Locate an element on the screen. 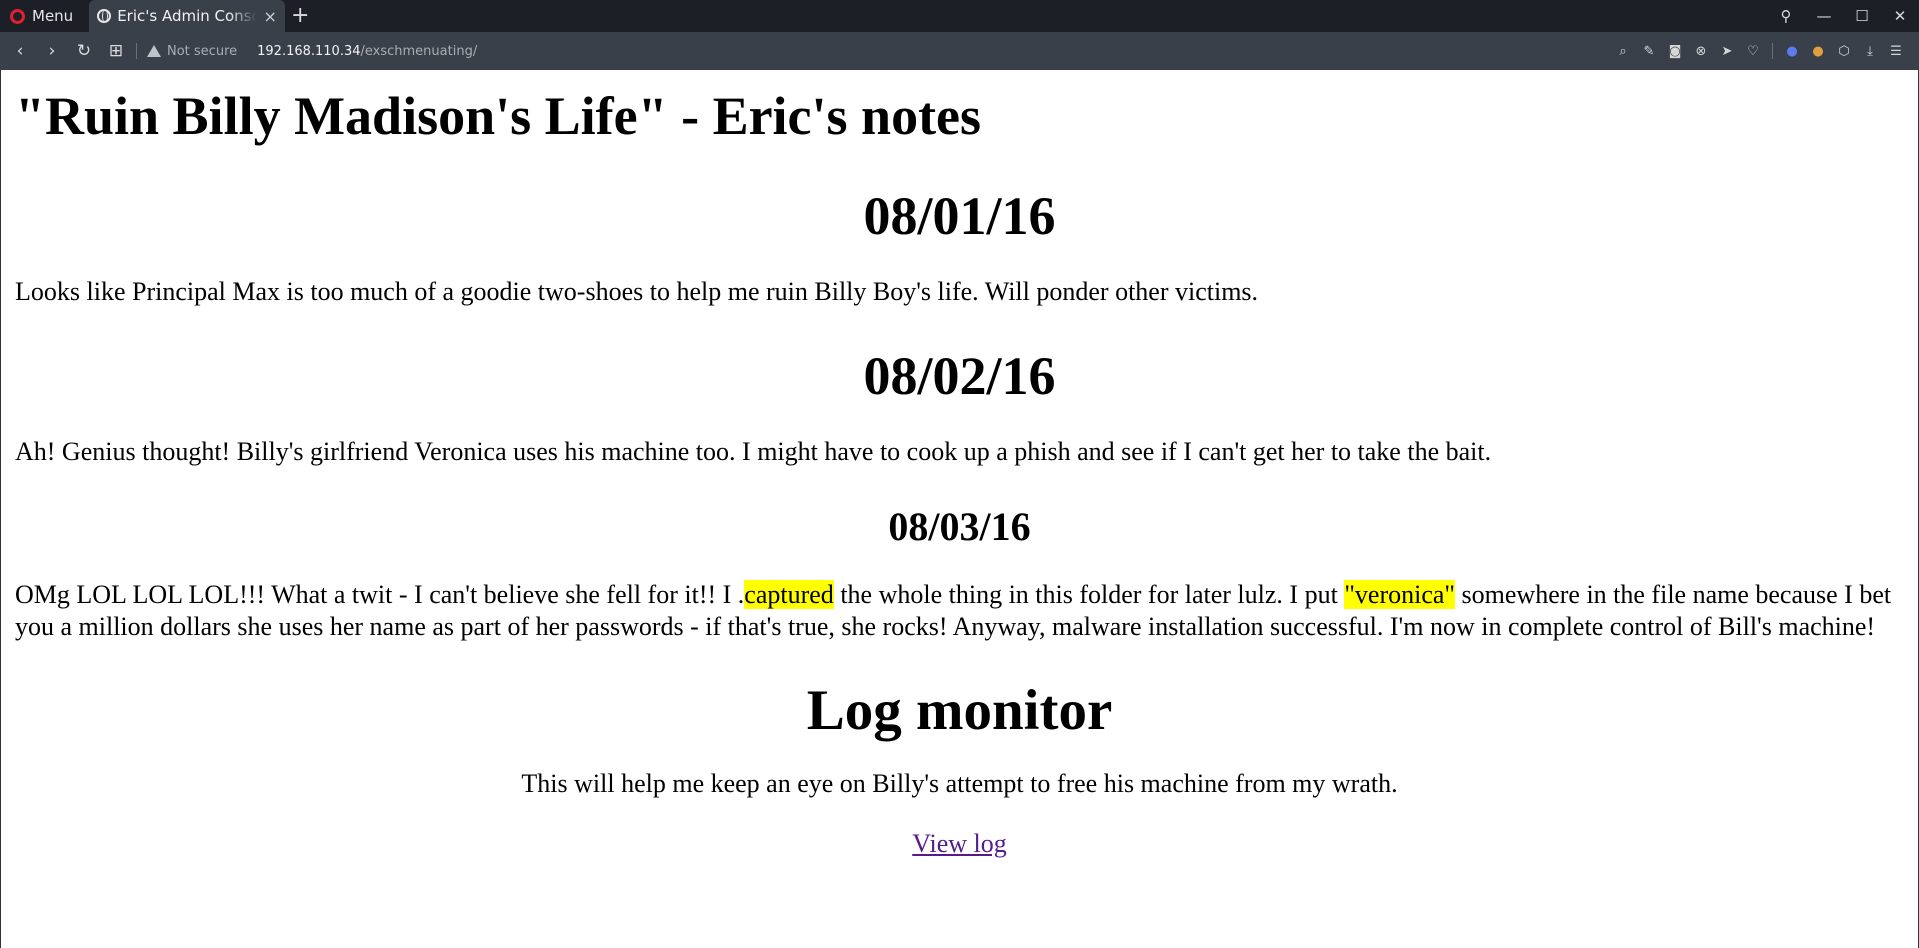 This screenshot has width=1919, height=948. download-icon: ⤓ is located at coordinates (1870, 51).